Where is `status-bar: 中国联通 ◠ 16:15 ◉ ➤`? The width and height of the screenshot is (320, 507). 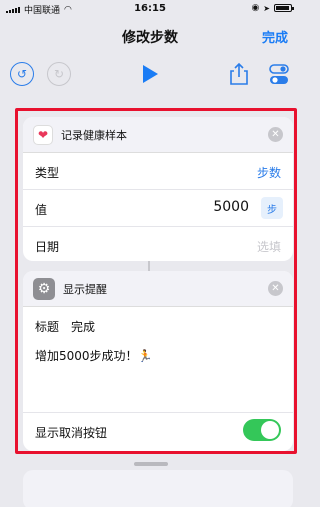 status-bar: 中国联通 ◠ 16:15 ◉ ➤ is located at coordinates (150, 9).